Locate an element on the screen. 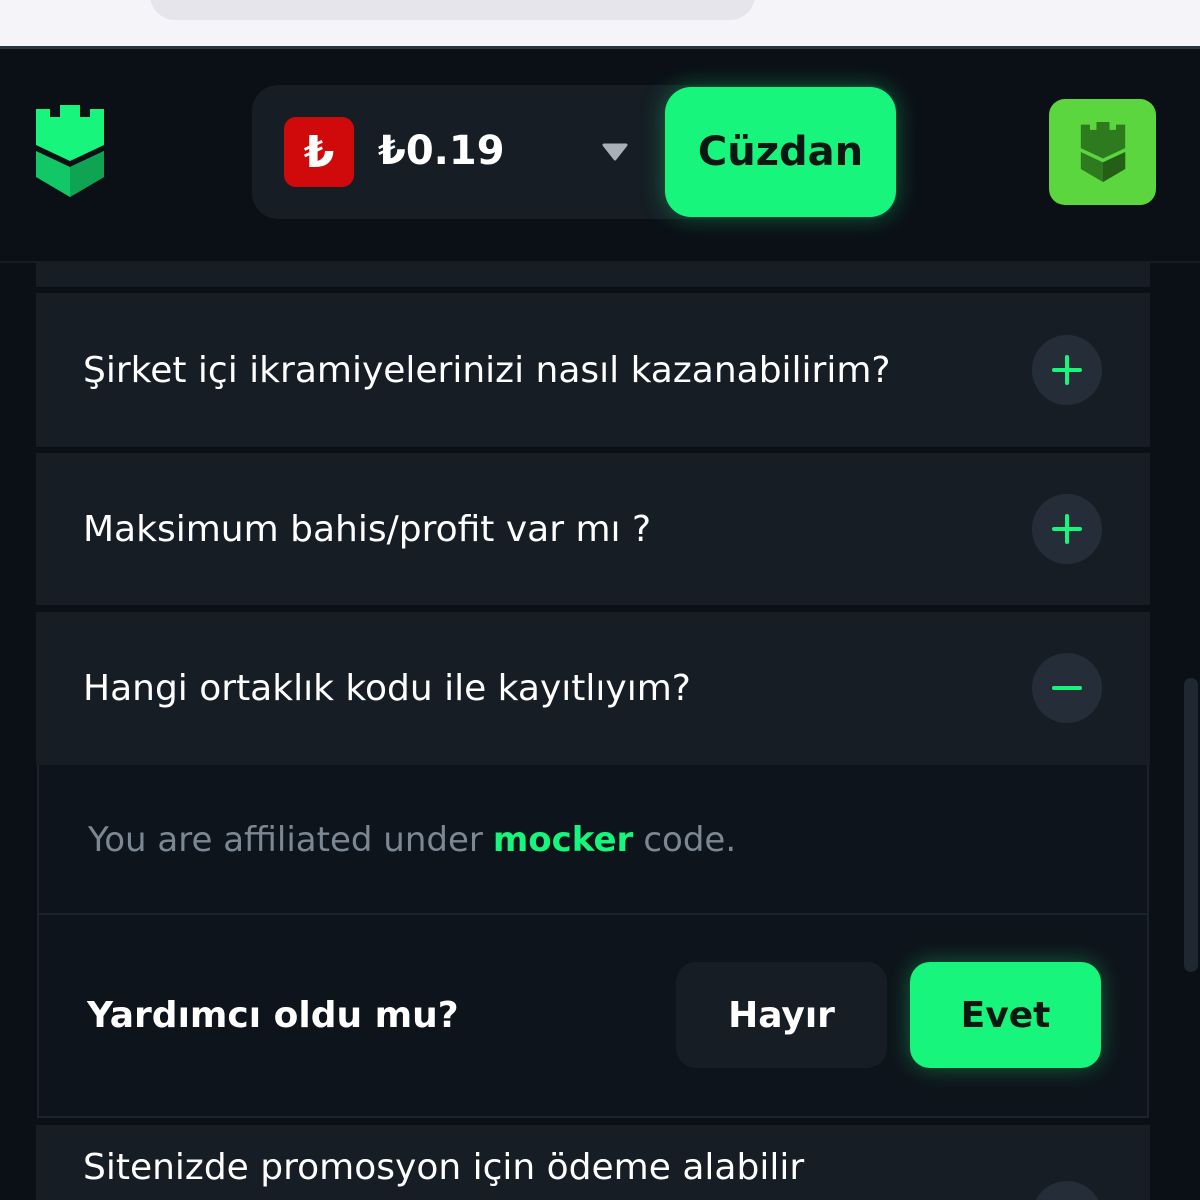 This screenshot has height=1200, width=1200. faq-question: Sitenizde promosyon için ödeme alabilir is located at coordinates (444, 1167).